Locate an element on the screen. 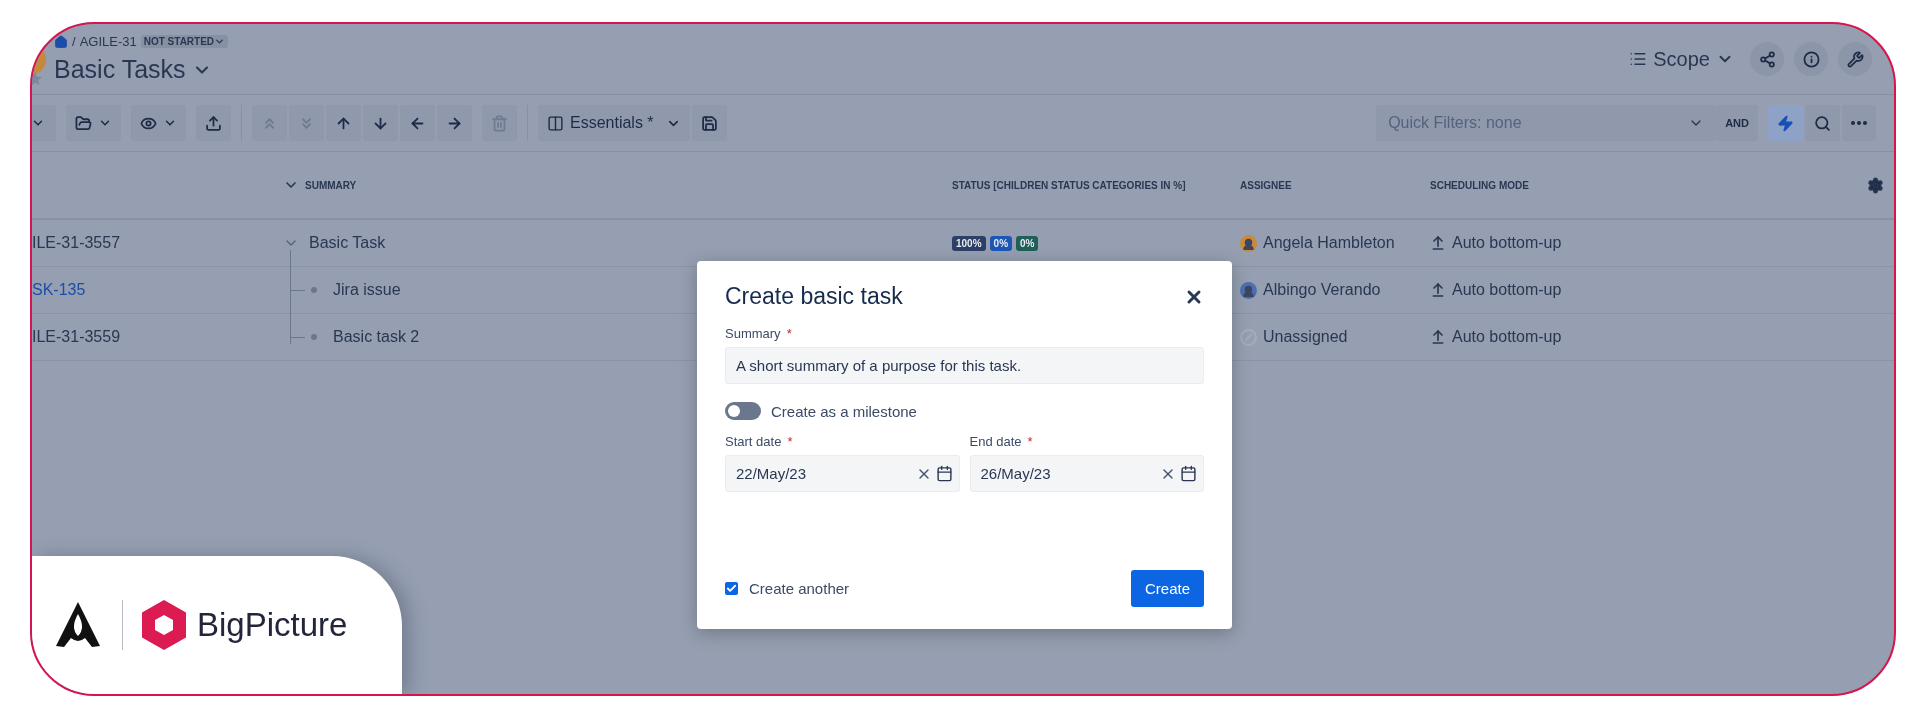  dialog-title: Create basic task is located at coordinates (814, 296).